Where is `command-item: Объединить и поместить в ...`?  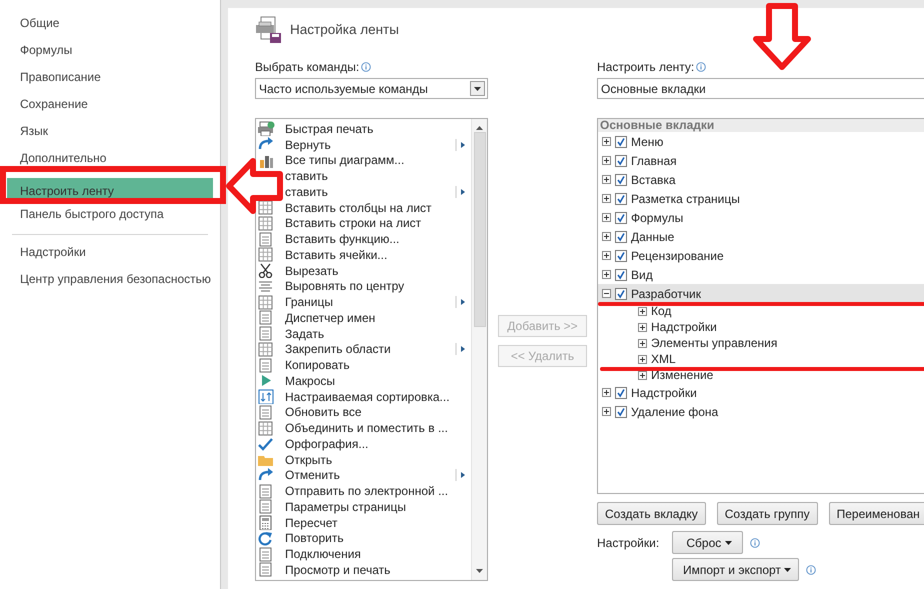 command-item: Объединить и поместить в ... is located at coordinates (378, 428).